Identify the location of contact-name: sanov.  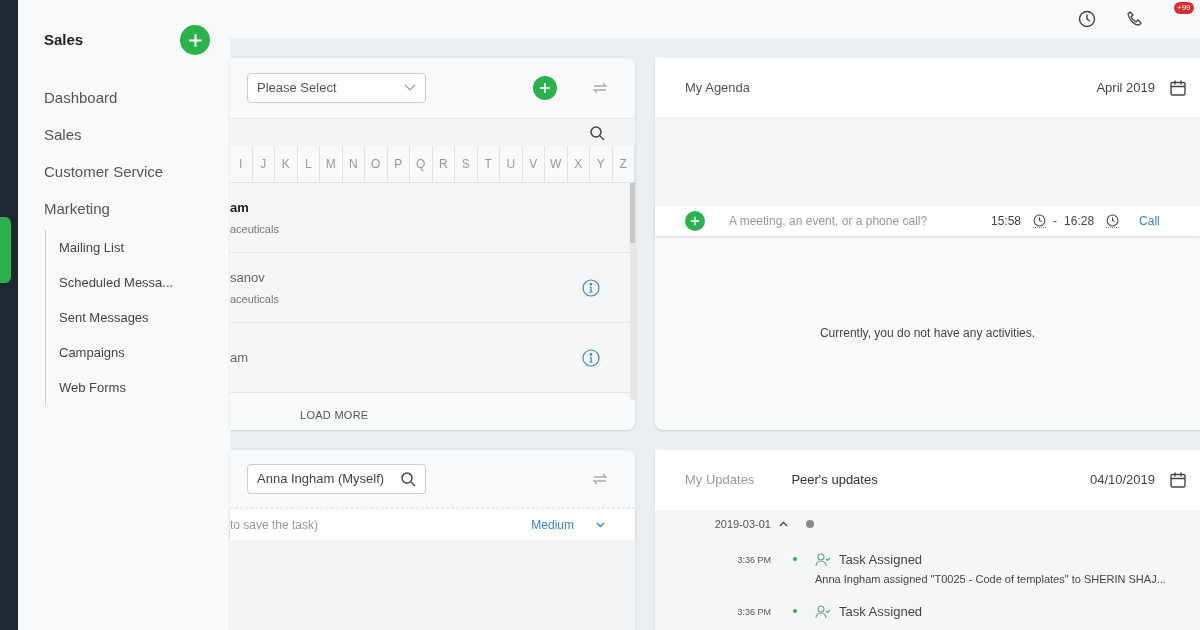
(248, 278).